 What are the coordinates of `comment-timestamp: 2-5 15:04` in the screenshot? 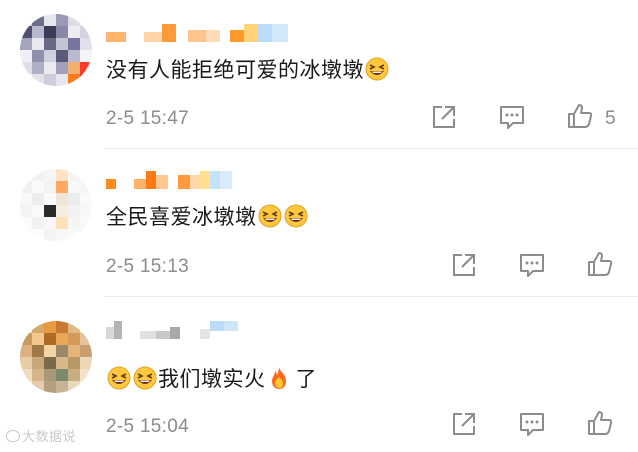 It's located at (147, 426).